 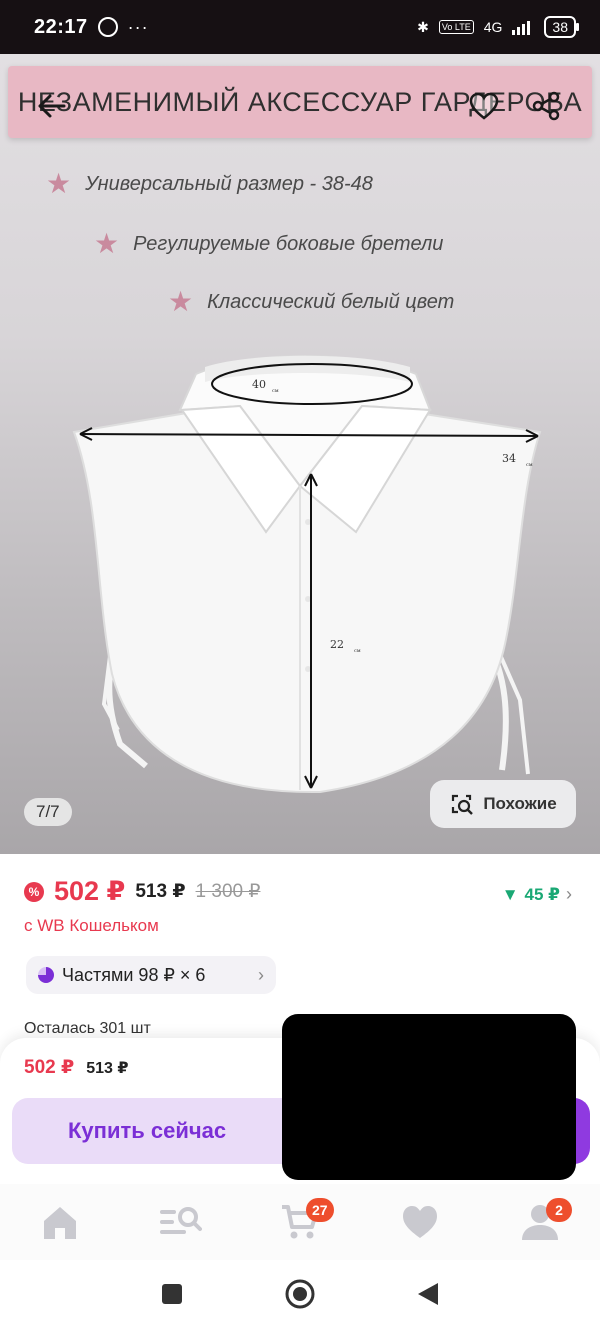 What do you see at coordinates (423, 26) in the screenshot?
I see `bluetooth-icon: ✱` at bounding box center [423, 26].